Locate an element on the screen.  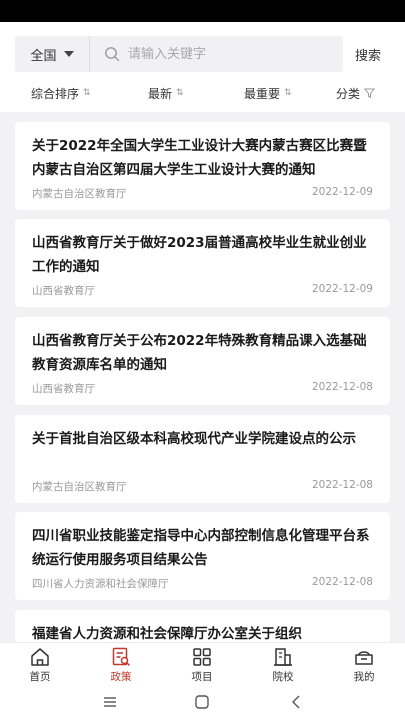
news-title: 关于首批自治区级本科高校现代产业学院建设点的公示 is located at coordinates (194, 439).